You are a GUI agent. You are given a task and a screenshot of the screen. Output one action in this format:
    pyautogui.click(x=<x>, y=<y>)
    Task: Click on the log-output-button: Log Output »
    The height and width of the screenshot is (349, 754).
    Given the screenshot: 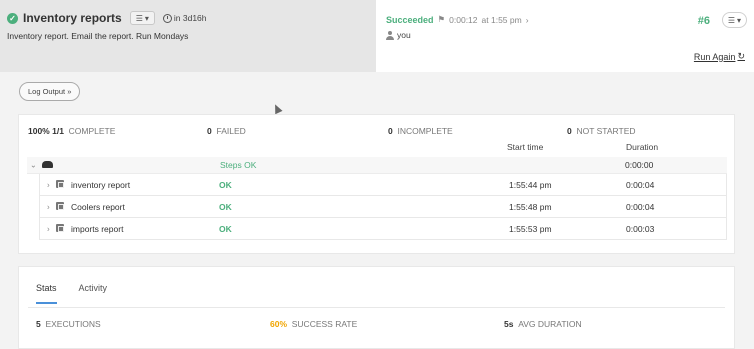 What is the action you would take?
    pyautogui.click(x=50, y=91)
    